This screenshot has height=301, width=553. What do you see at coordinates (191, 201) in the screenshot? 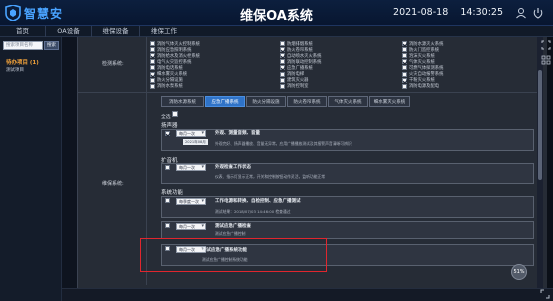
I see `frequency-select: 每季度一次` at bounding box center [191, 201].